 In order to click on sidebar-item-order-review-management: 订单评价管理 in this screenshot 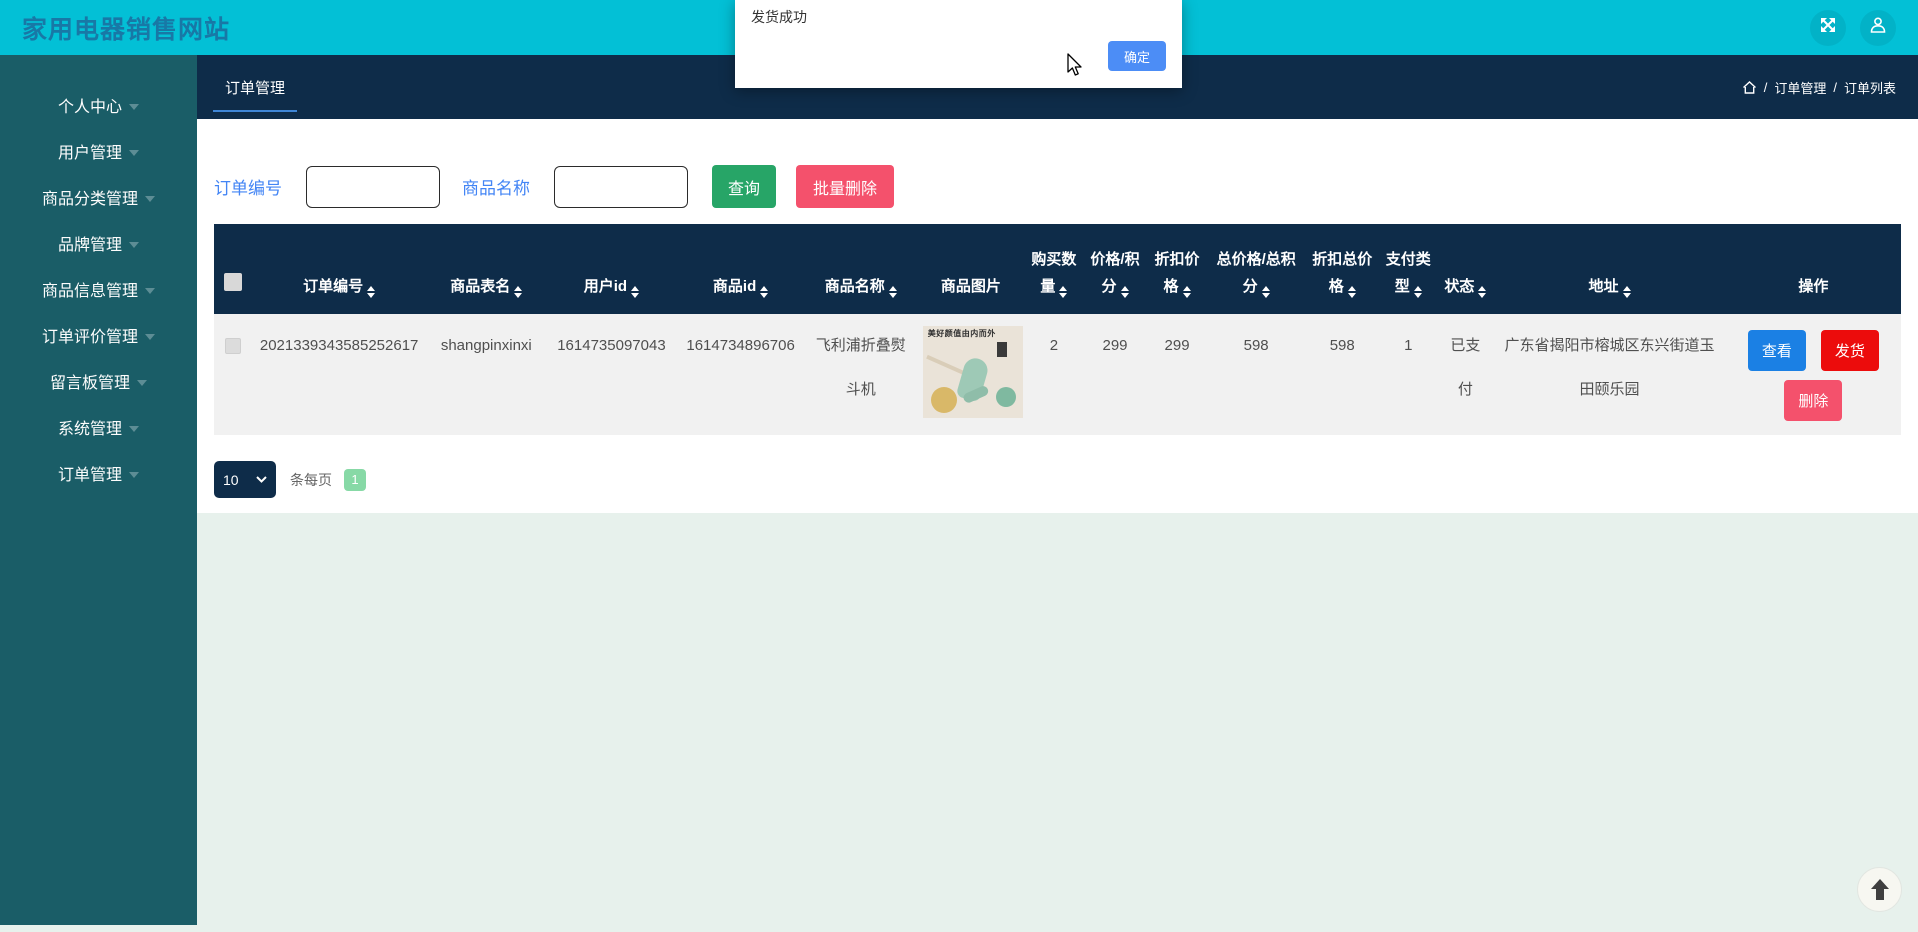, I will do `click(98, 335)`.